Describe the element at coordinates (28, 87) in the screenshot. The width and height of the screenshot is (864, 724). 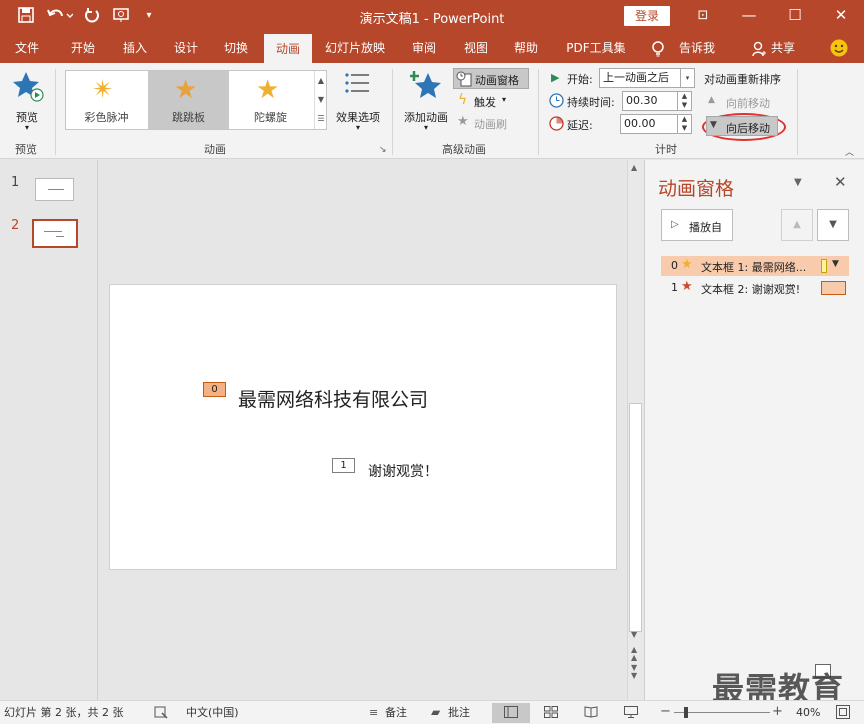
I see `preview-star-icon` at that location.